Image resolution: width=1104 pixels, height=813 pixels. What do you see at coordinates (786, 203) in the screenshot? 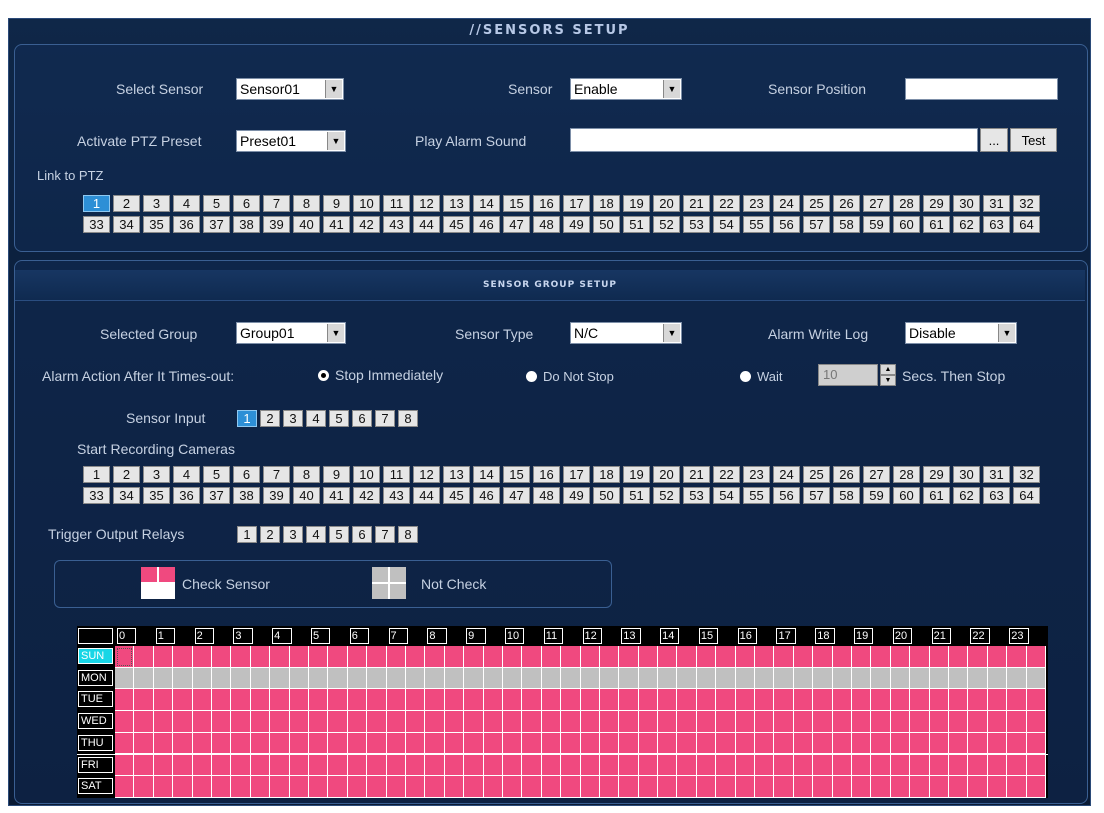
I see `ptz-button-24: 24` at bounding box center [786, 203].